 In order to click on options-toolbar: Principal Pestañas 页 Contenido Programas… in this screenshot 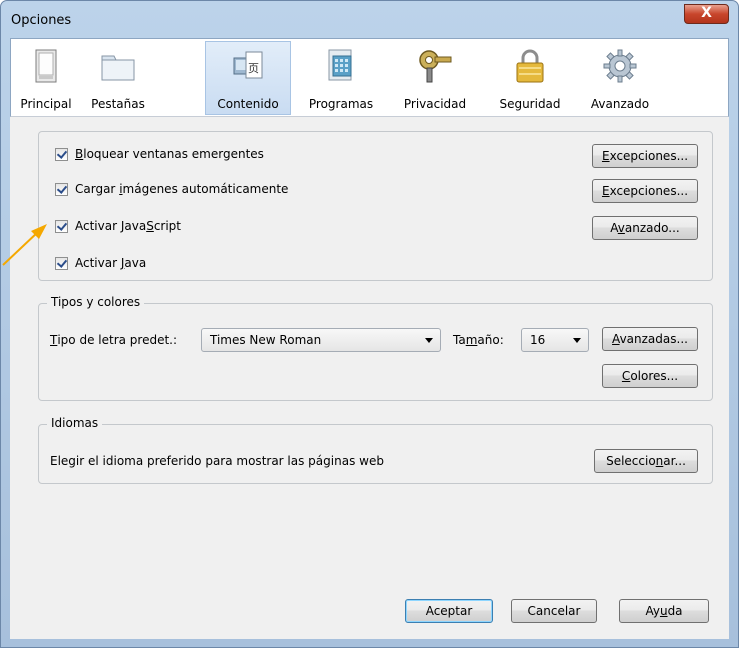, I will do `click(369, 77)`.